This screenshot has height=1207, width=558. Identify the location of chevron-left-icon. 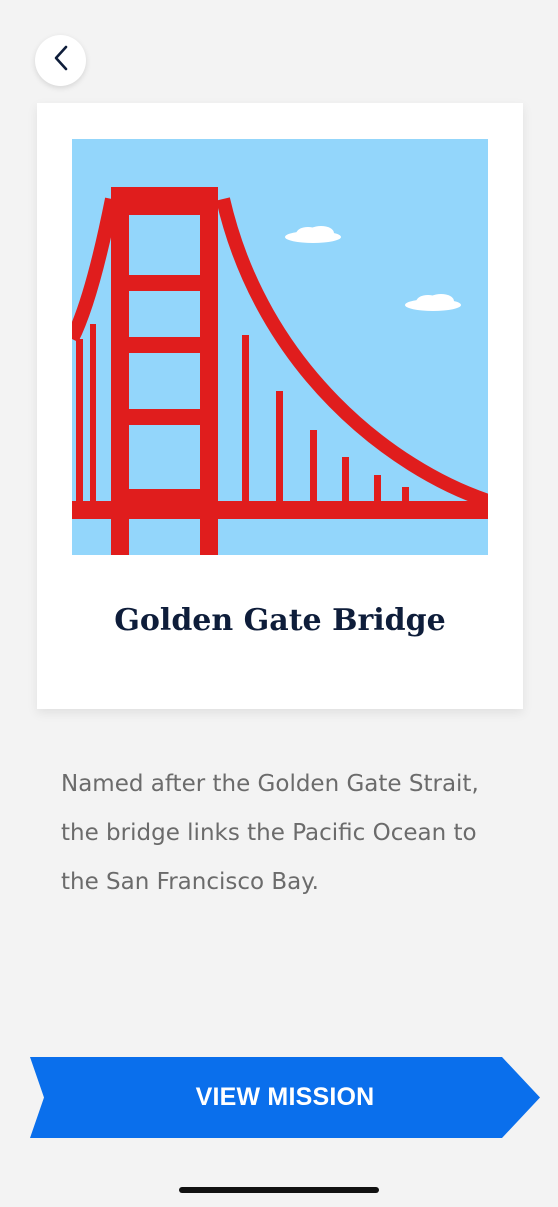
(61, 60).